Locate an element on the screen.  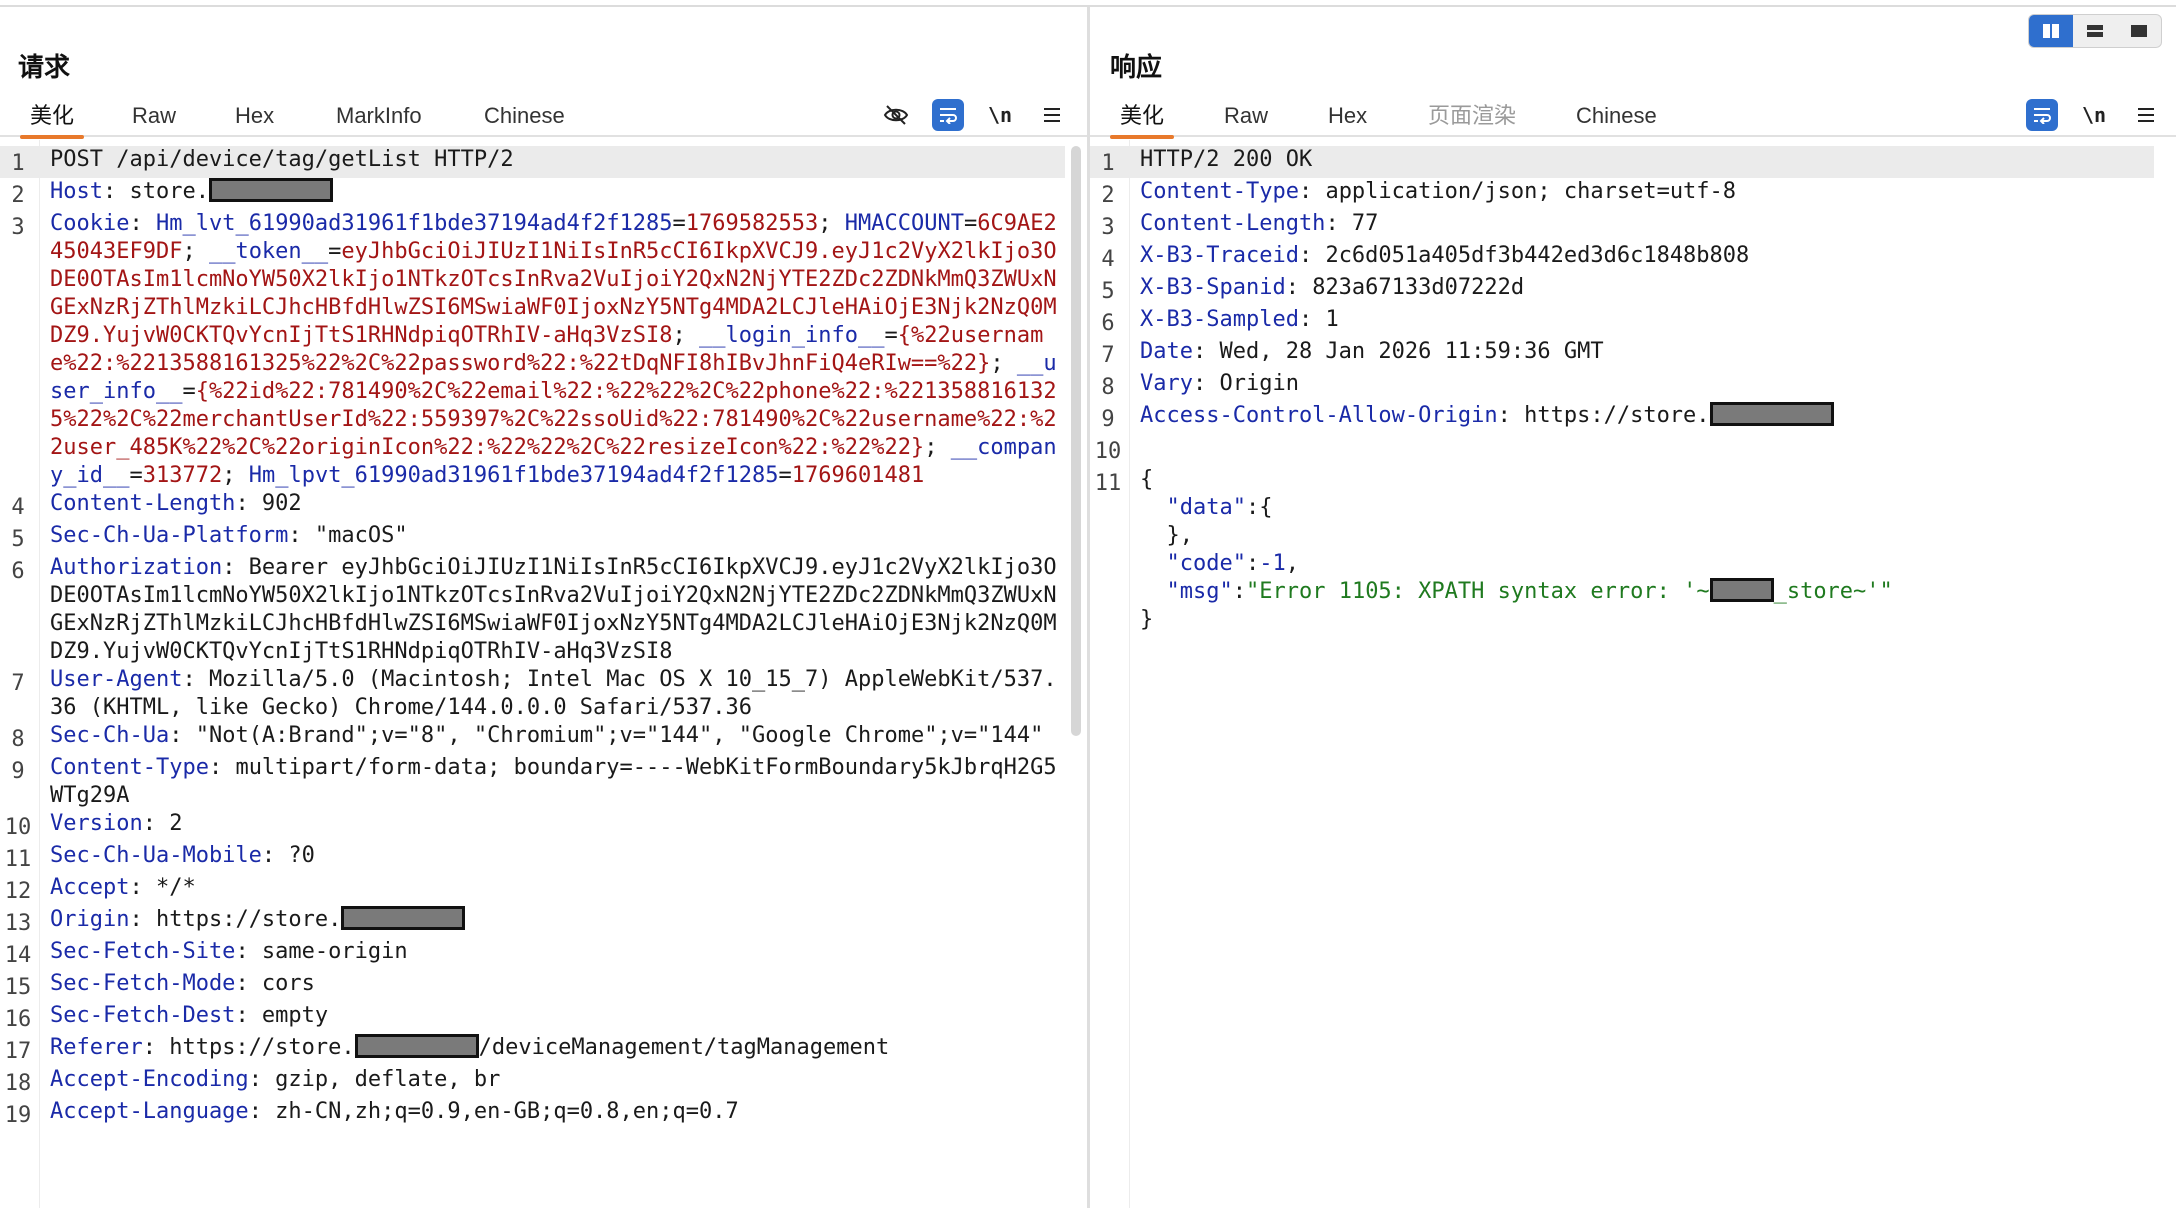
request-title: 请求 is located at coordinates (44, 67).